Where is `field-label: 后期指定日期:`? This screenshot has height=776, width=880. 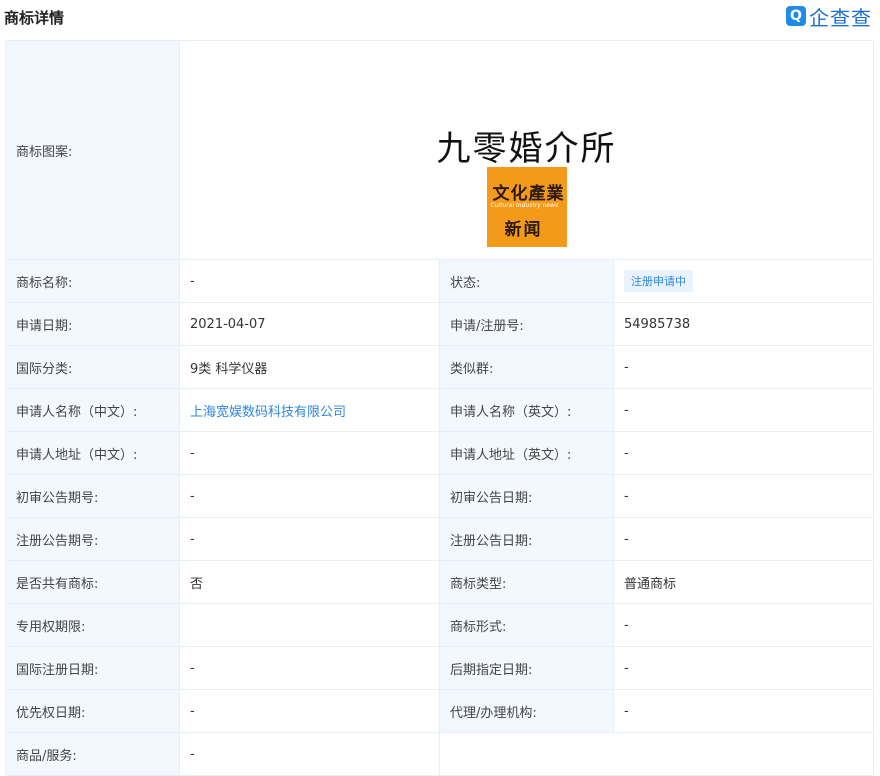
field-label: 后期指定日期: is located at coordinates (526, 668).